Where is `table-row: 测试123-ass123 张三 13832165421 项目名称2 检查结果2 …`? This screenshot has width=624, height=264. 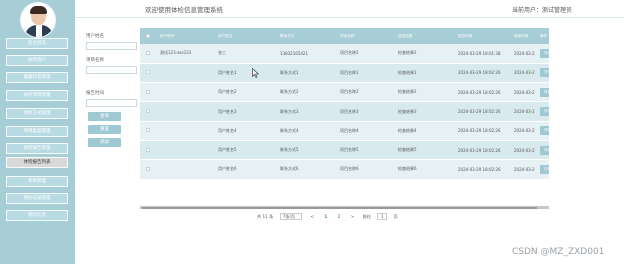
table-row: 测试123-ass123 张三 13832165421 项目名称2 检查结果2 … is located at coordinates (344, 54).